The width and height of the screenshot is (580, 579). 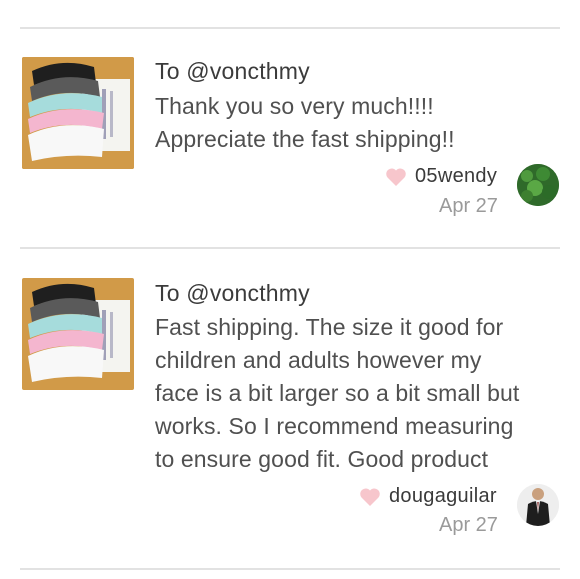 What do you see at coordinates (305, 139) in the screenshot?
I see `message-line: Appreciate the fast shipping!!` at bounding box center [305, 139].